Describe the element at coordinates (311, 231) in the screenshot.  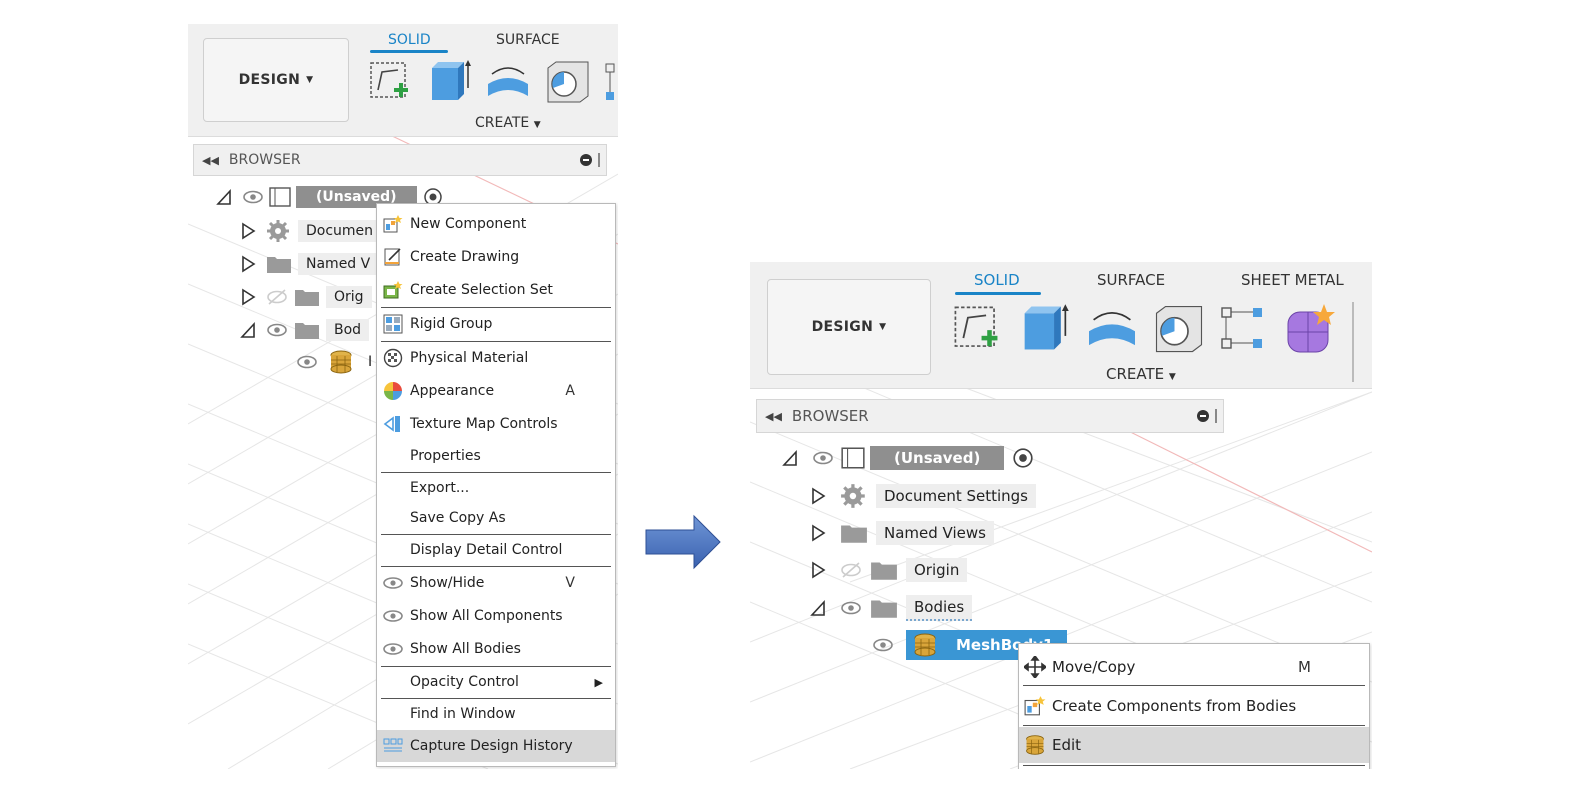
I see `tree-item-document-settings: Documen` at that location.